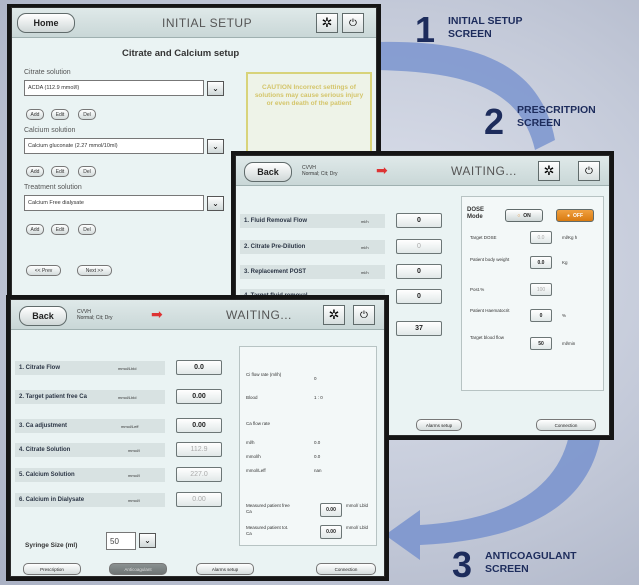 This screenshot has height=585, width=639. Describe the element at coordinates (541, 262) in the screenshot. I see `body-weight-value: 0.0` at that location.